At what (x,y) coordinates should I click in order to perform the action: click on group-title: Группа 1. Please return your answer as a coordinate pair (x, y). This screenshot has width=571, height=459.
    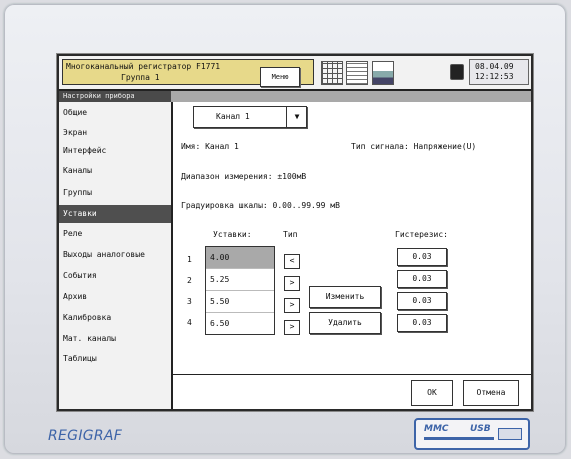
    Looking at the image, I should click on (140, 77).